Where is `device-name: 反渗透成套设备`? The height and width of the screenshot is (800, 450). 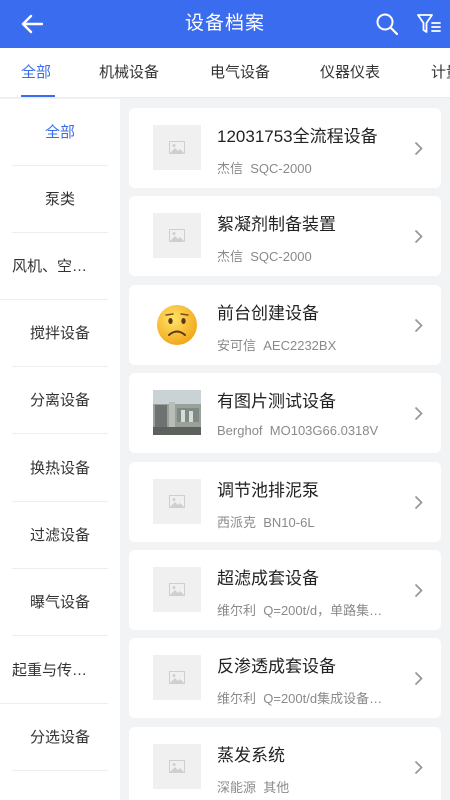
device-name: 反渗透成套设备 is located at coordinates (276, 666).